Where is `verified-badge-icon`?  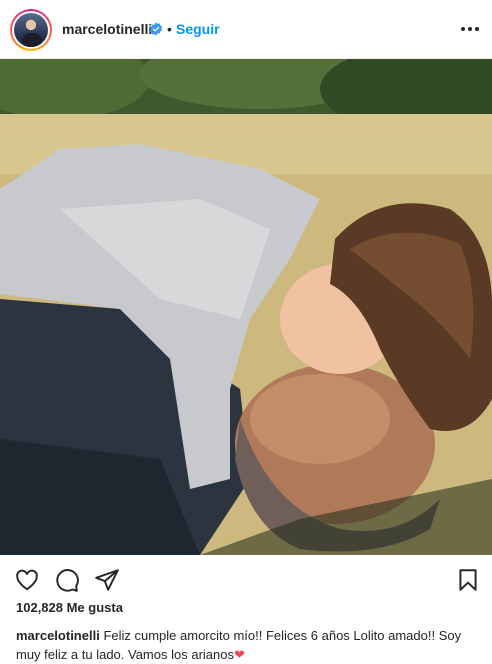 verified-badge-icon is located at coordinates (156, 29).